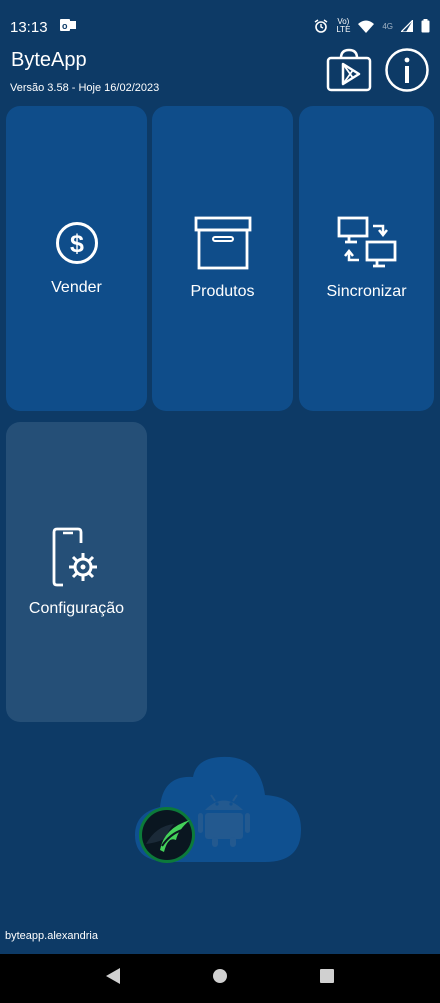 This screenshot has width=440, height=1003. I want to click on battery-icon, so click(425, 26).